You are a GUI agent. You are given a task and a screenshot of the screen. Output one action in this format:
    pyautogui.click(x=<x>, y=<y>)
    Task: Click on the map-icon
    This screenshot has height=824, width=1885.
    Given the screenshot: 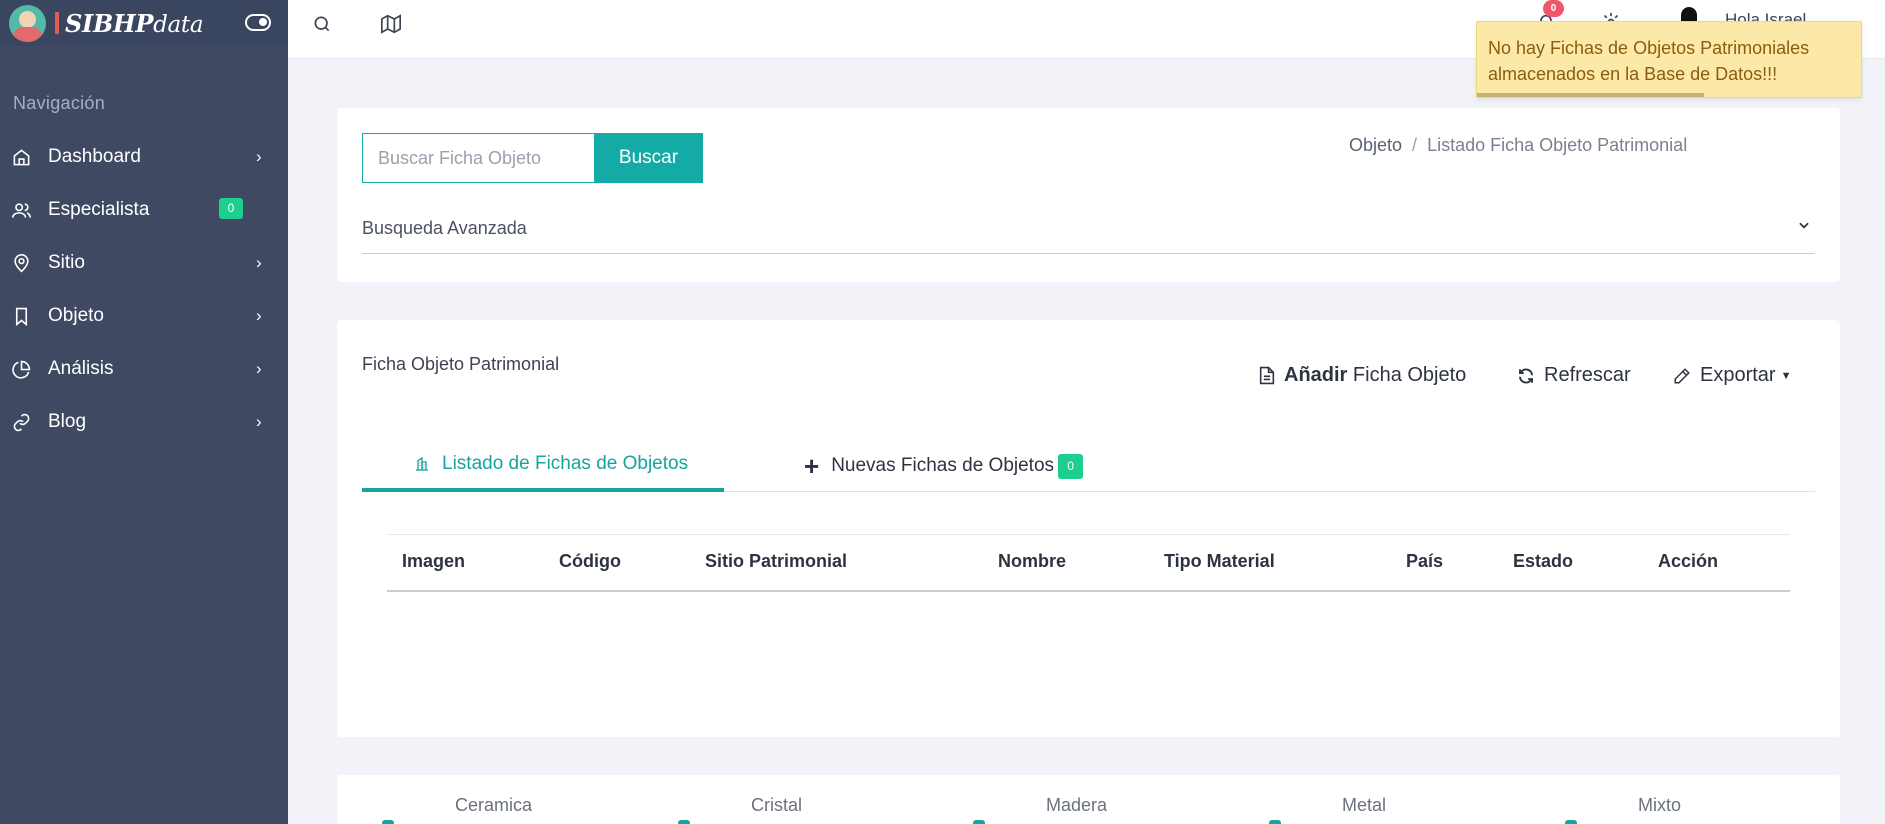 What is the action you would take?
    pyautogui.click(x=391, y=24)
    